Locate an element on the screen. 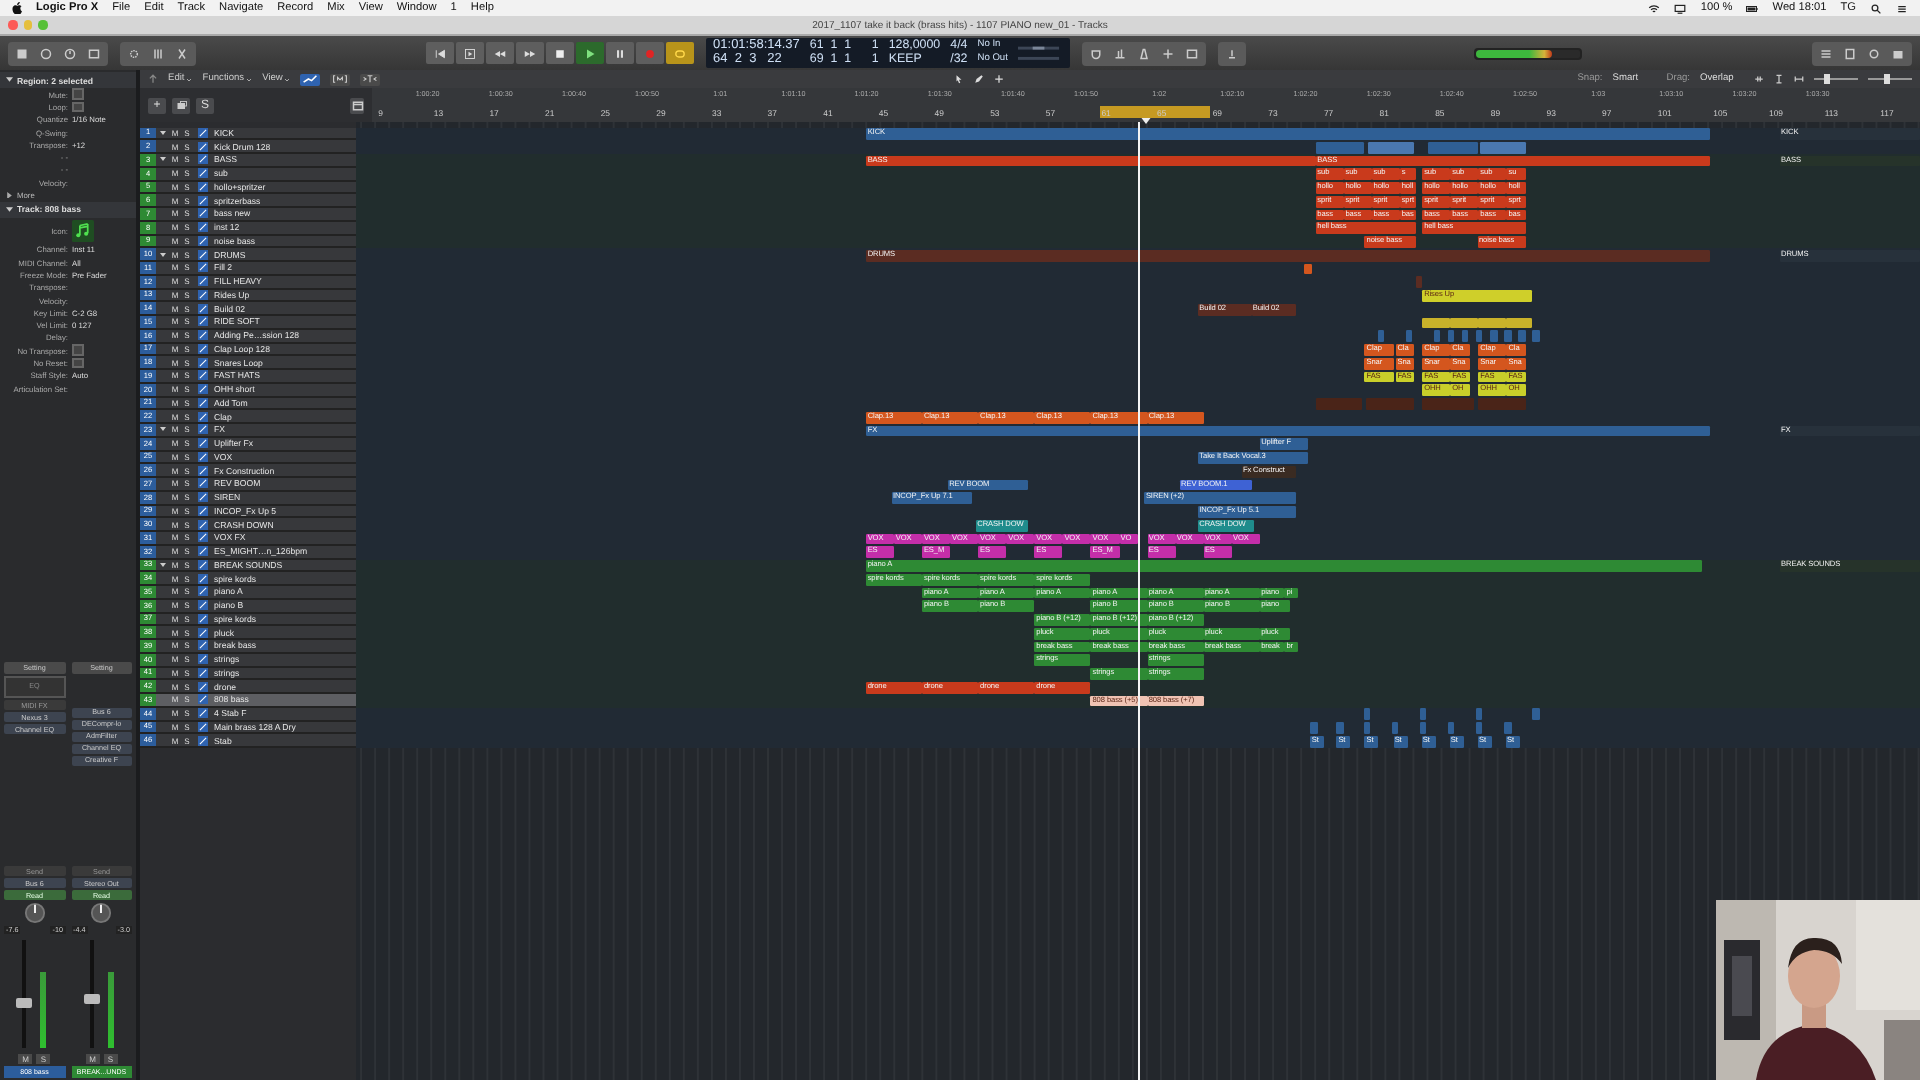 Image resolution: width=1920 pixels, height=1080 pixels. apple-logo-icon is located at coordinates (17, 8).